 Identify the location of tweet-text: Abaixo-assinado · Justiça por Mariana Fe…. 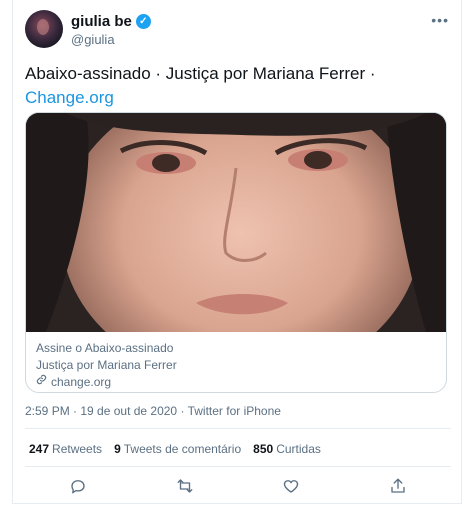
(238, 86).